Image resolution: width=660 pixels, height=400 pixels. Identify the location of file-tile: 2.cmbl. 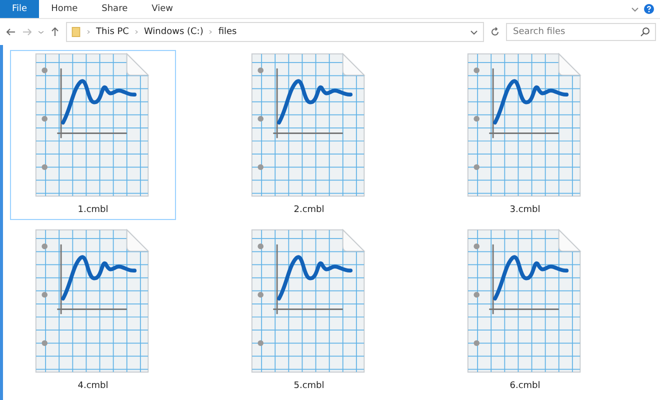
(309, 135).